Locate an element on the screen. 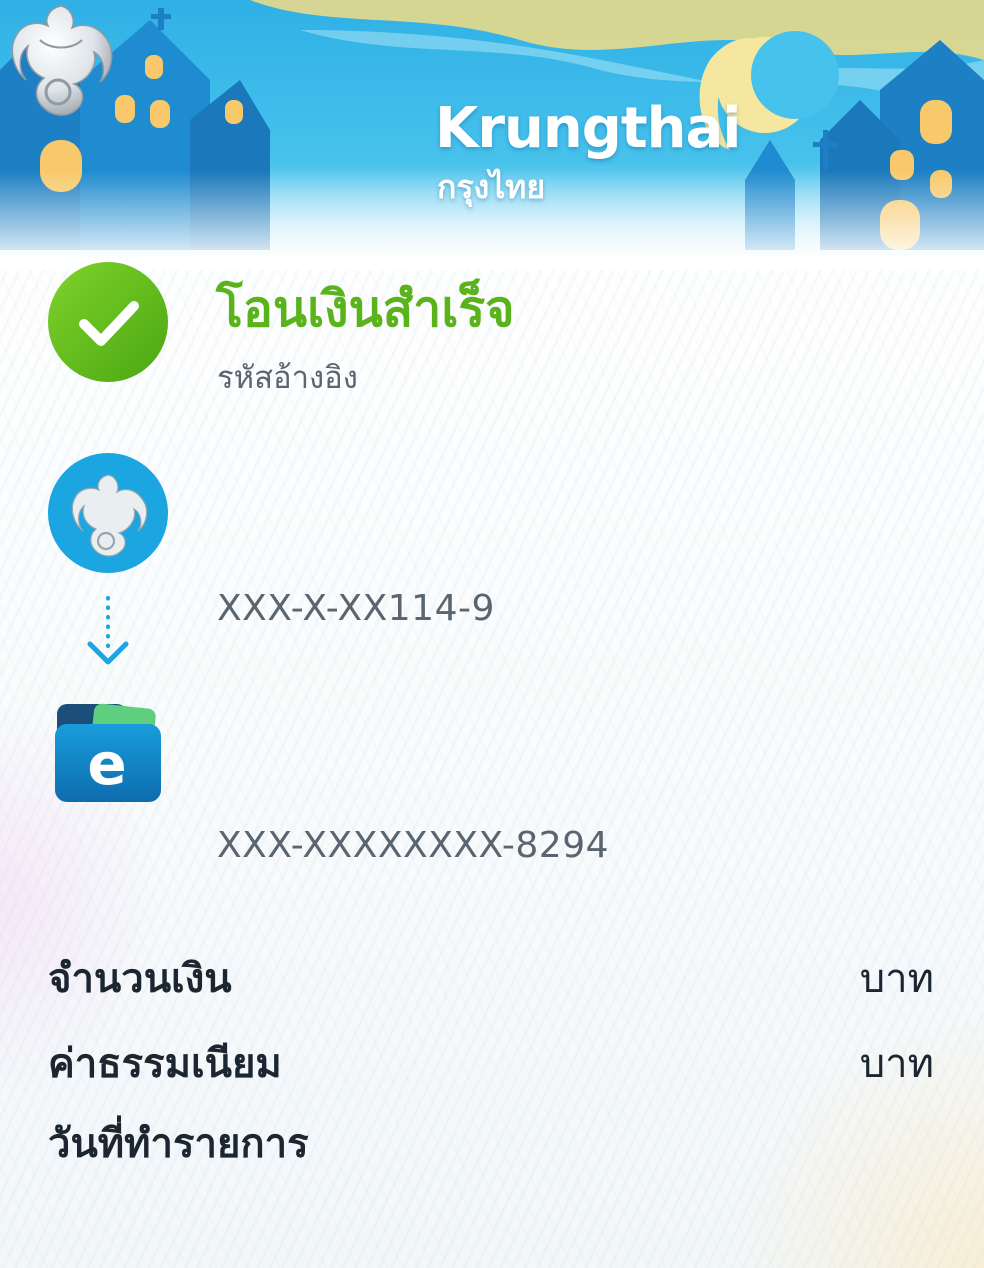  krungthai-bird-logo-icon is located at coordinates (62, 60).